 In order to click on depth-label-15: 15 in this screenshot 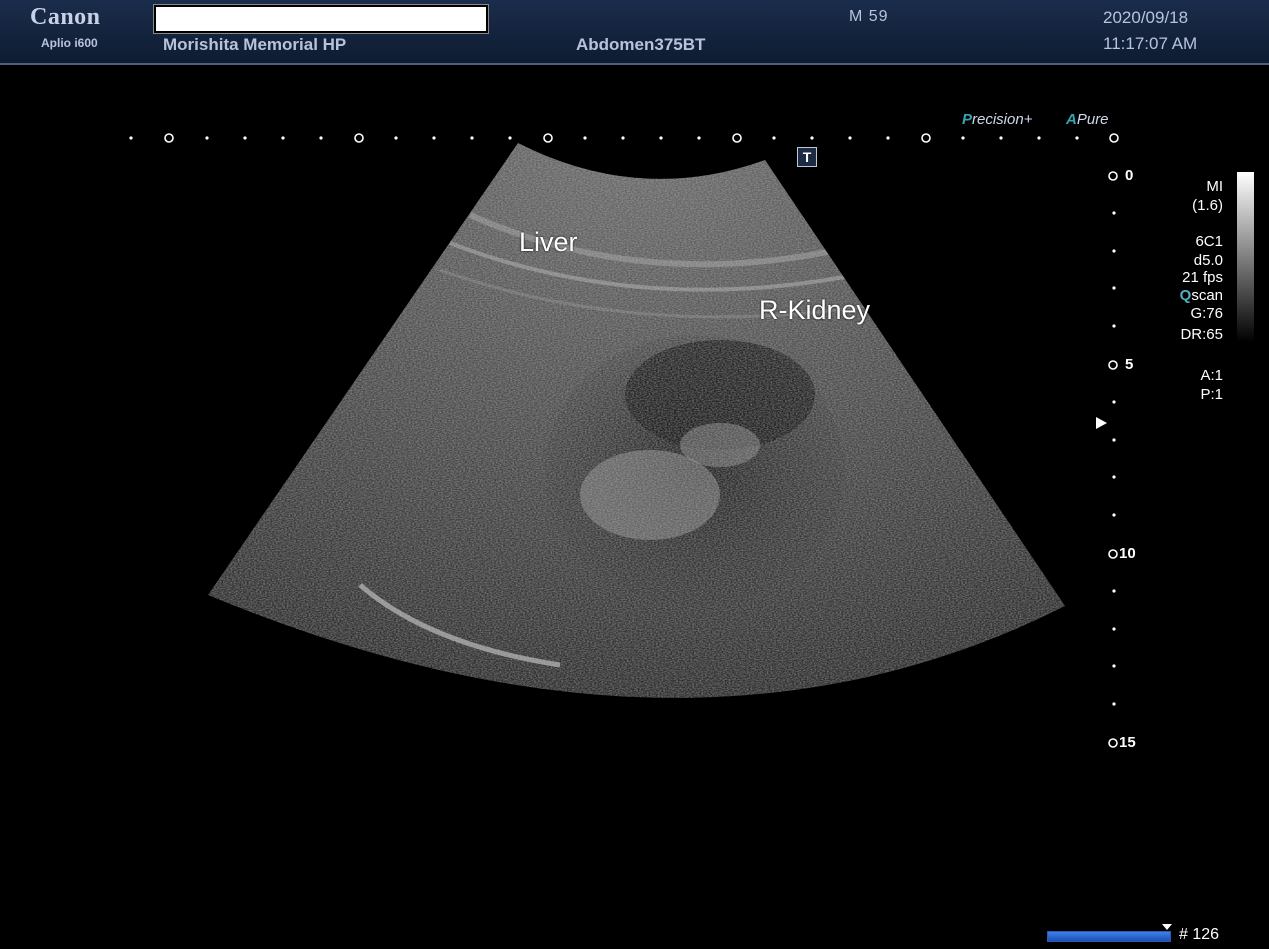, I will do `click(1127, 742)`.